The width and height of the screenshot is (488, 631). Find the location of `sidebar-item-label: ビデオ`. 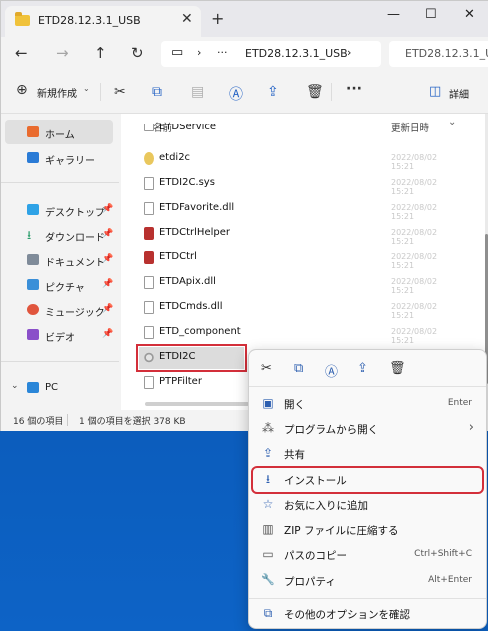

sidebar-item-label: ビデオ is located at coordinates (60, 338).